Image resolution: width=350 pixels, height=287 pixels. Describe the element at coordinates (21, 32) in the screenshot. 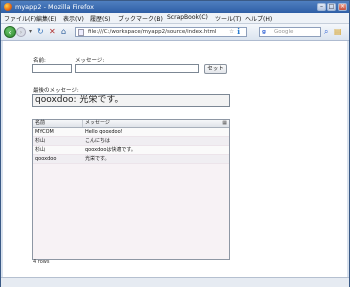

I see `forward-arrow-icon: ›` at that location.